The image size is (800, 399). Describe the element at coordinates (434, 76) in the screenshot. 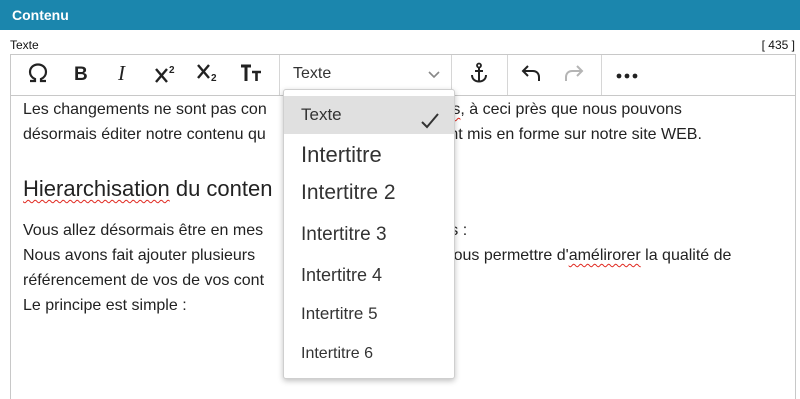

I see `chevron-down-icon` at that location.